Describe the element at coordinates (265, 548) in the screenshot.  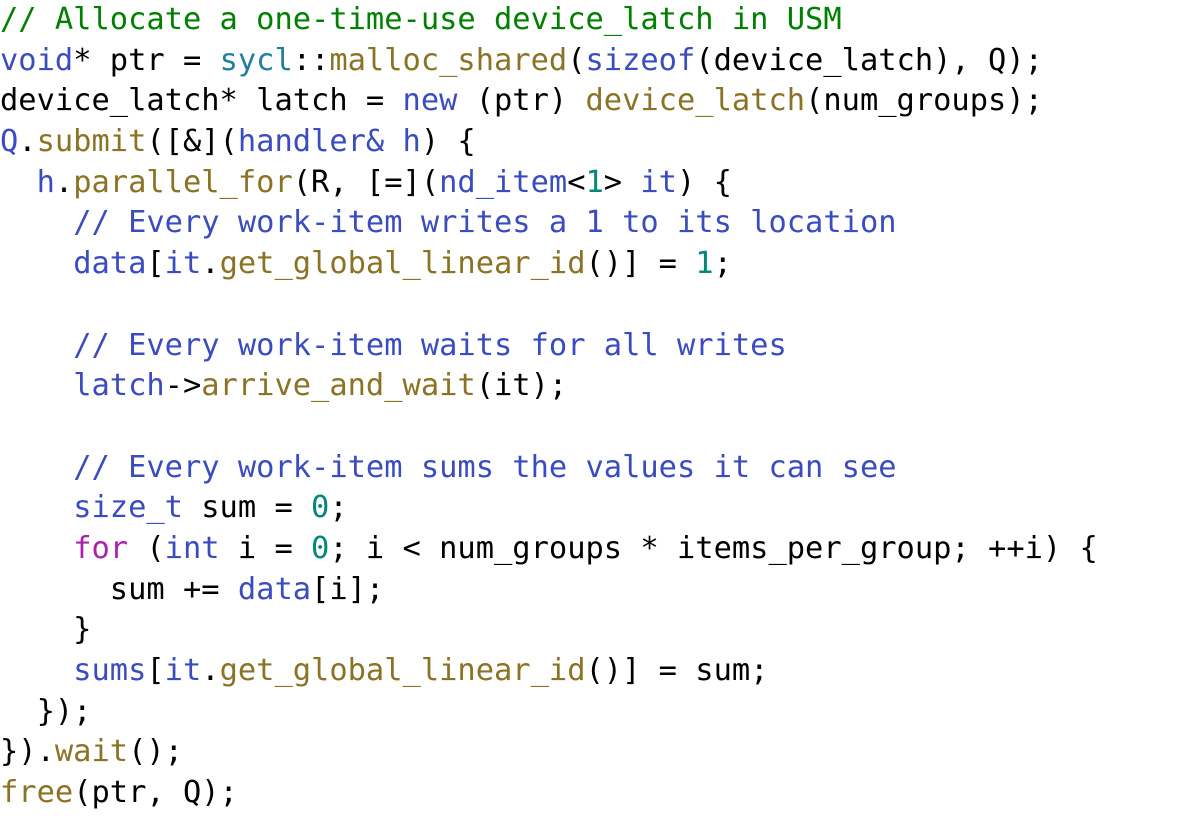
I see `code-token-plain: i =` at that location.